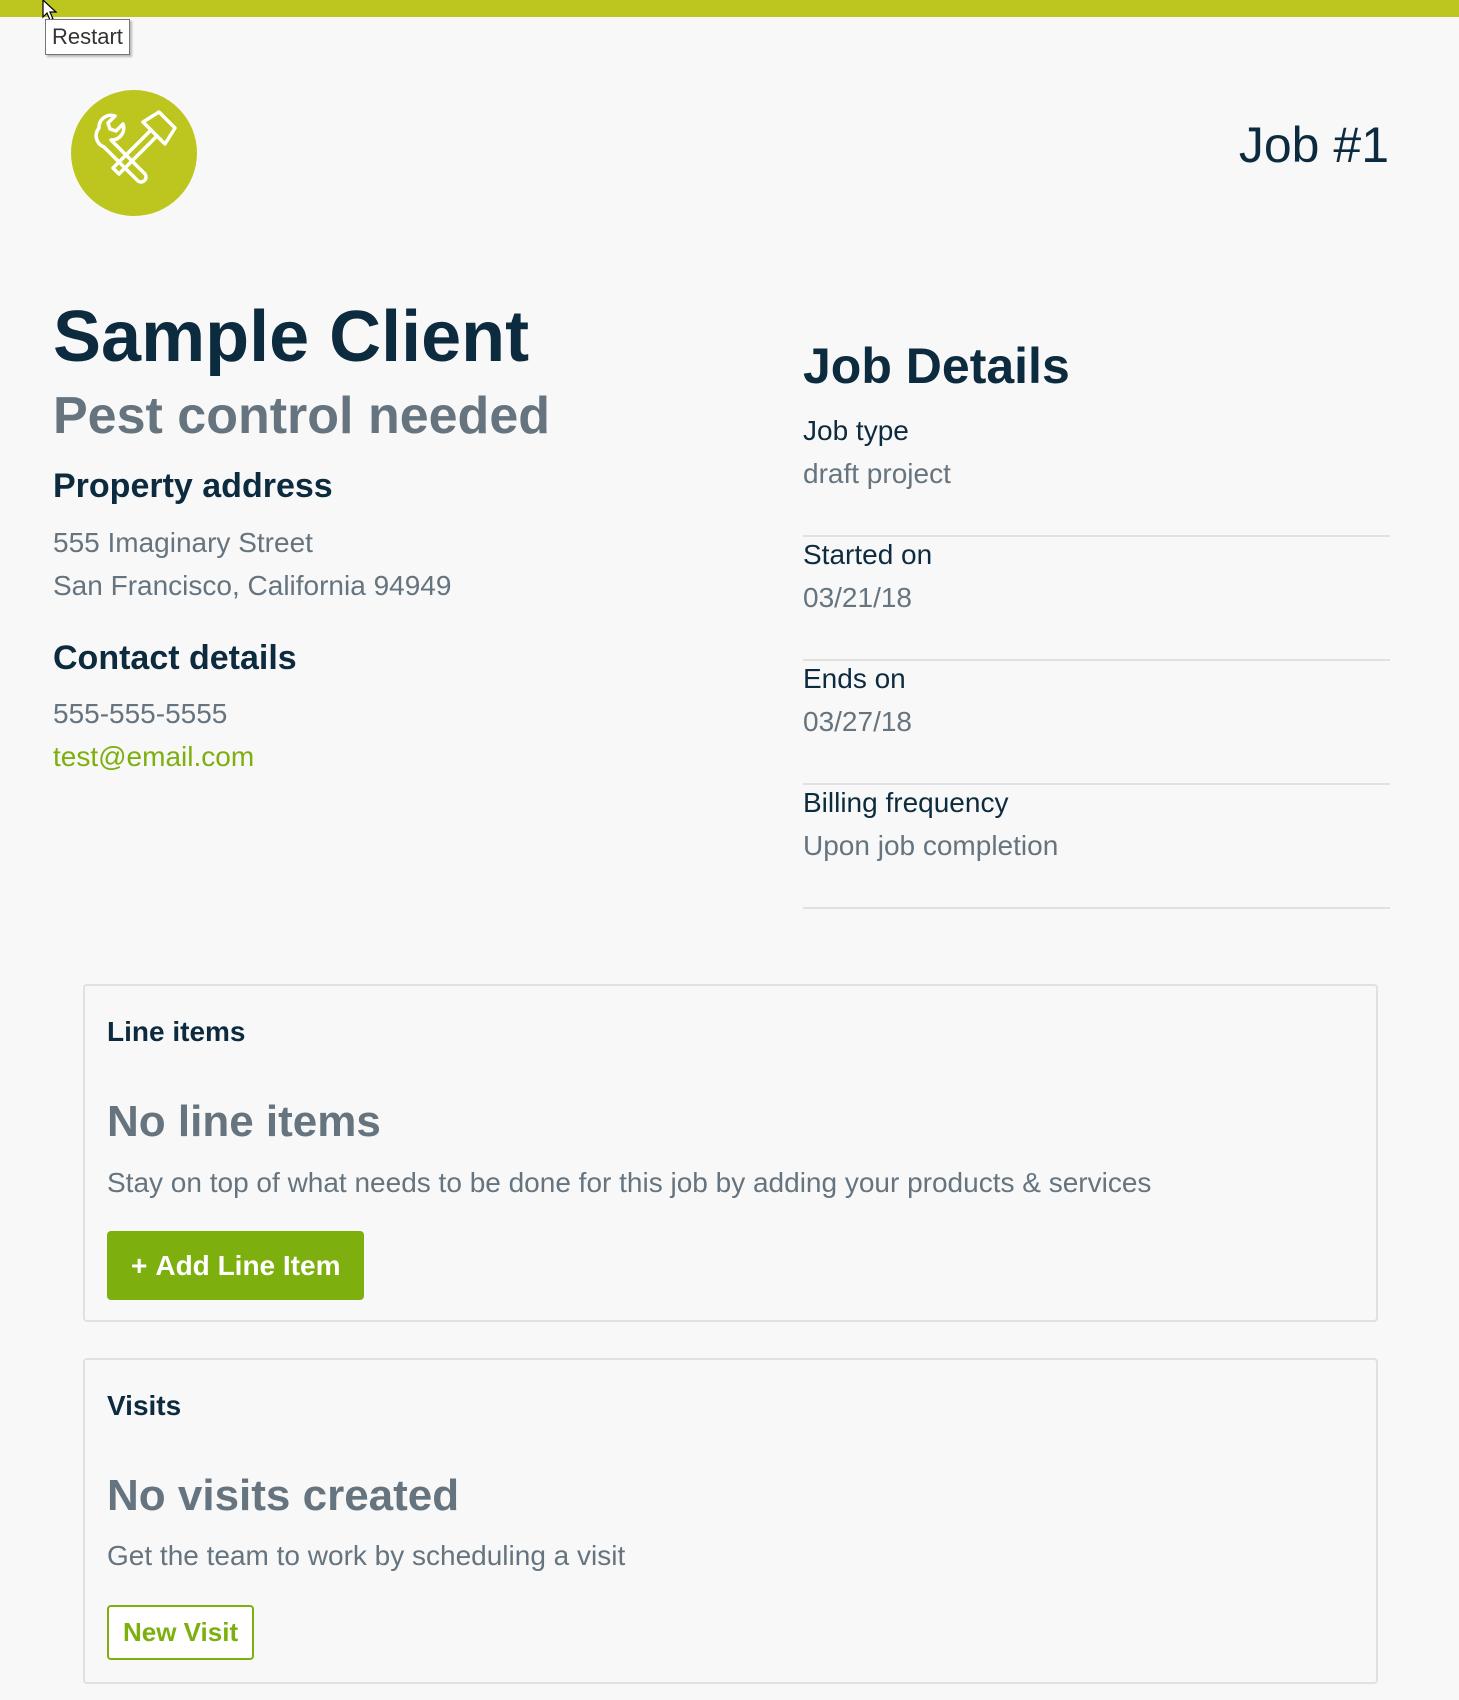 Image resolution: width=1459 pixels, height=1700 pixels. I want to click on add-line-item-button: + Add Line Item, so click(236, 1265).